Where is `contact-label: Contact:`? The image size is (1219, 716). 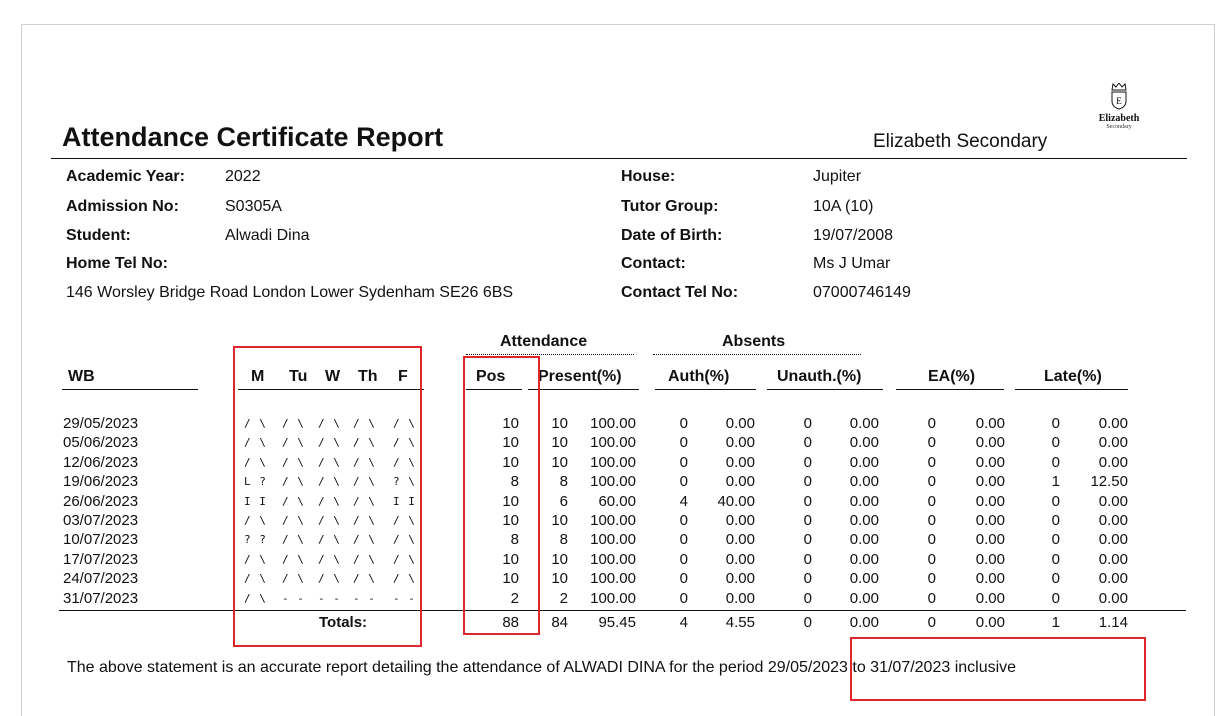 contact-label: Contact: is located at coordinates (653, 263).